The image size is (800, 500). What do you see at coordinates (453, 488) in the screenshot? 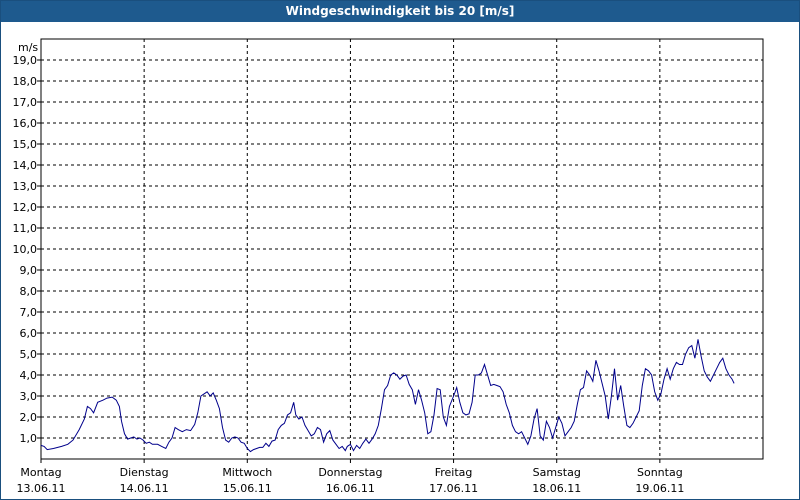
I see `x-tick-label-date: 17.06.11` at bounding box center [453, 488].